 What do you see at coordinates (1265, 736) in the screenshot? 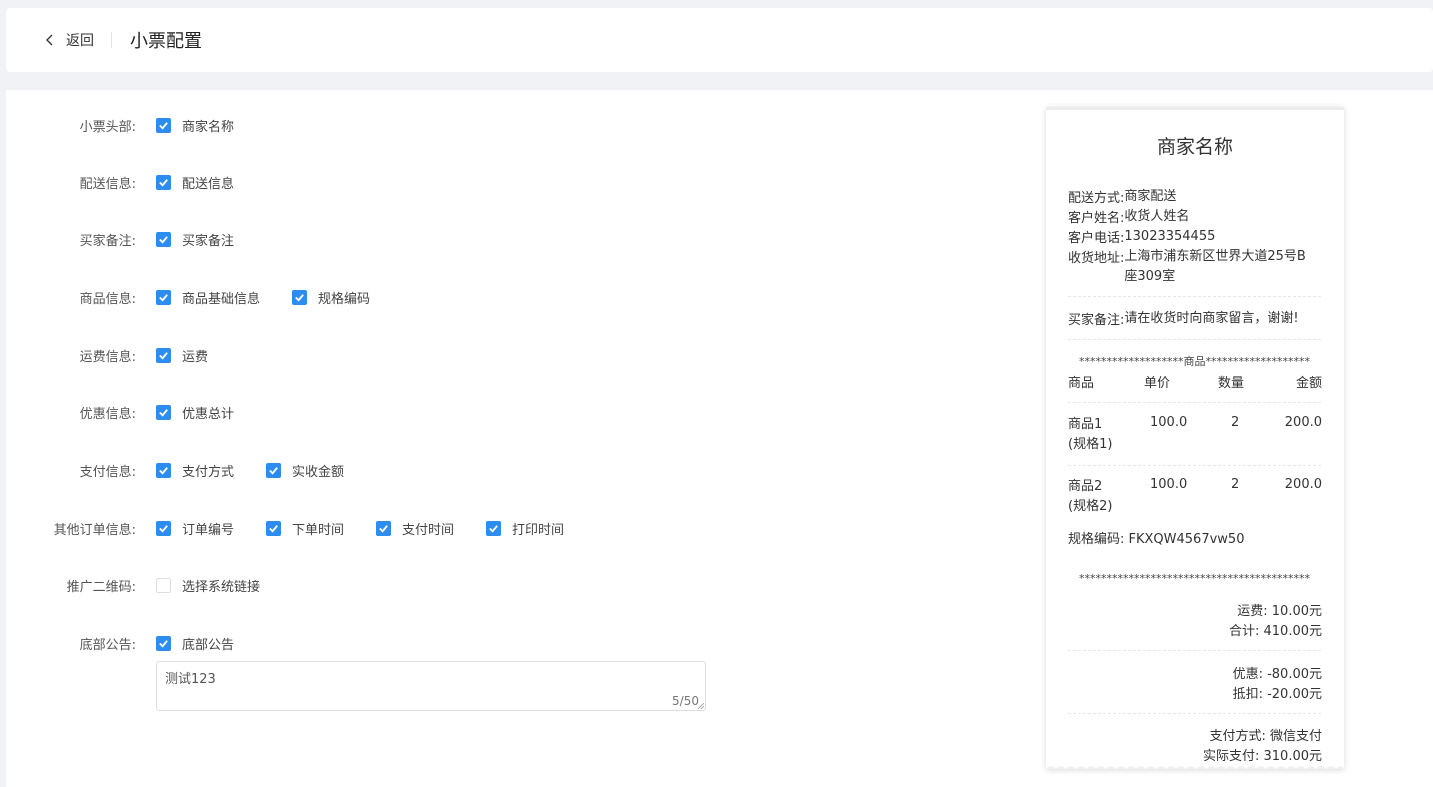
I see `pay-method-line: 支付方式: 微信支付` at bounding box center [1265, 736].